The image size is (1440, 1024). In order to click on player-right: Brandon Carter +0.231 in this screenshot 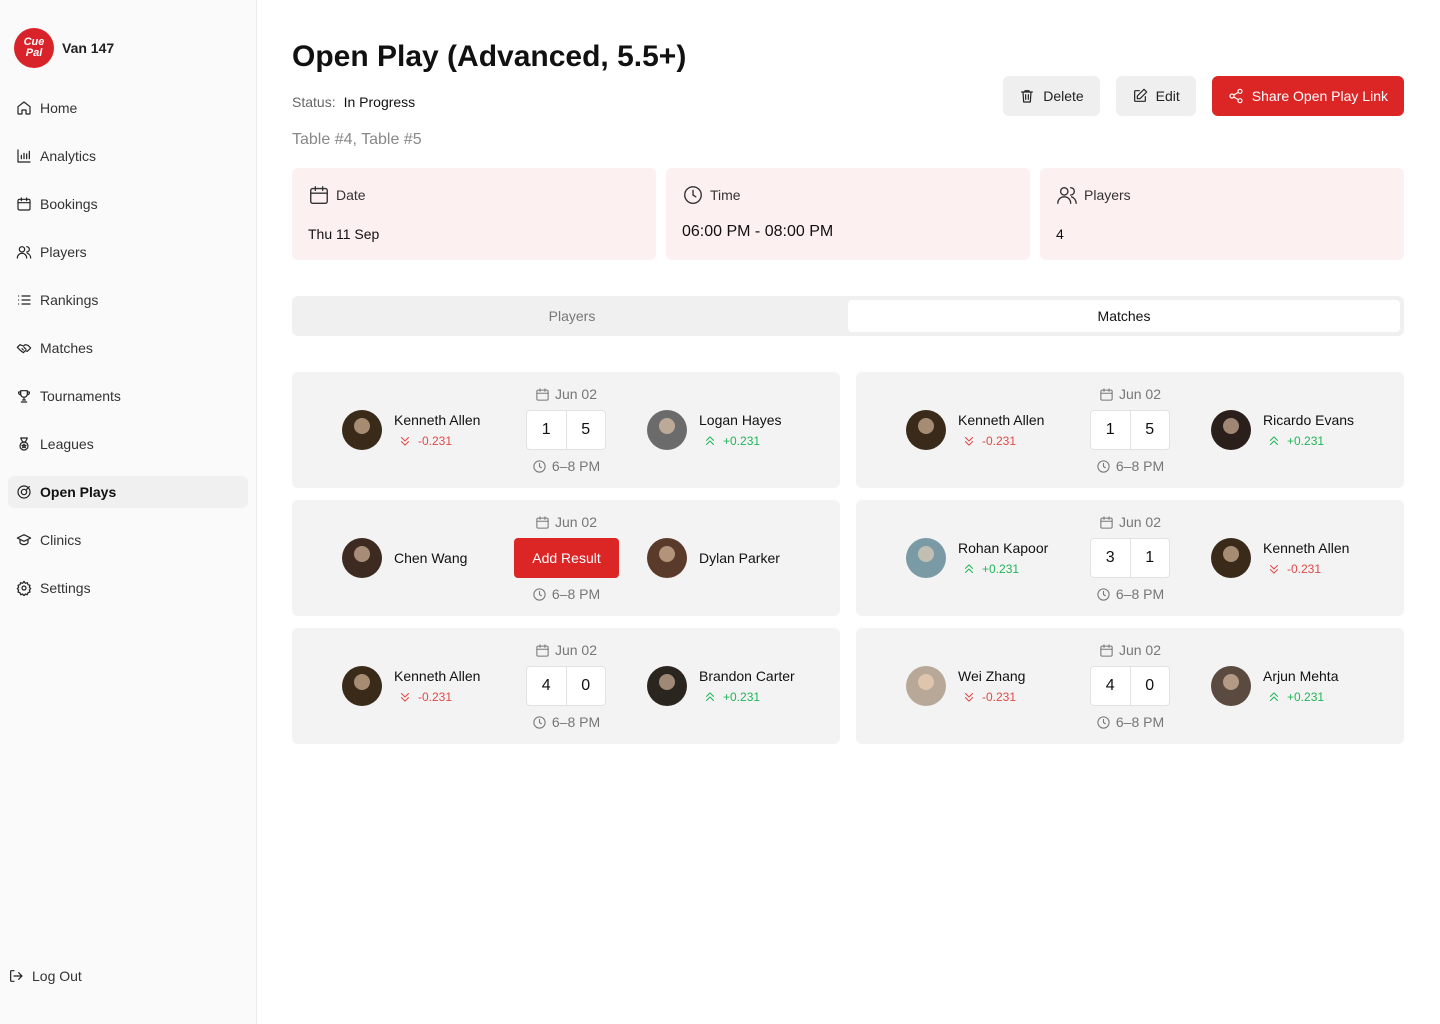, I will do `click(721, 686)`.